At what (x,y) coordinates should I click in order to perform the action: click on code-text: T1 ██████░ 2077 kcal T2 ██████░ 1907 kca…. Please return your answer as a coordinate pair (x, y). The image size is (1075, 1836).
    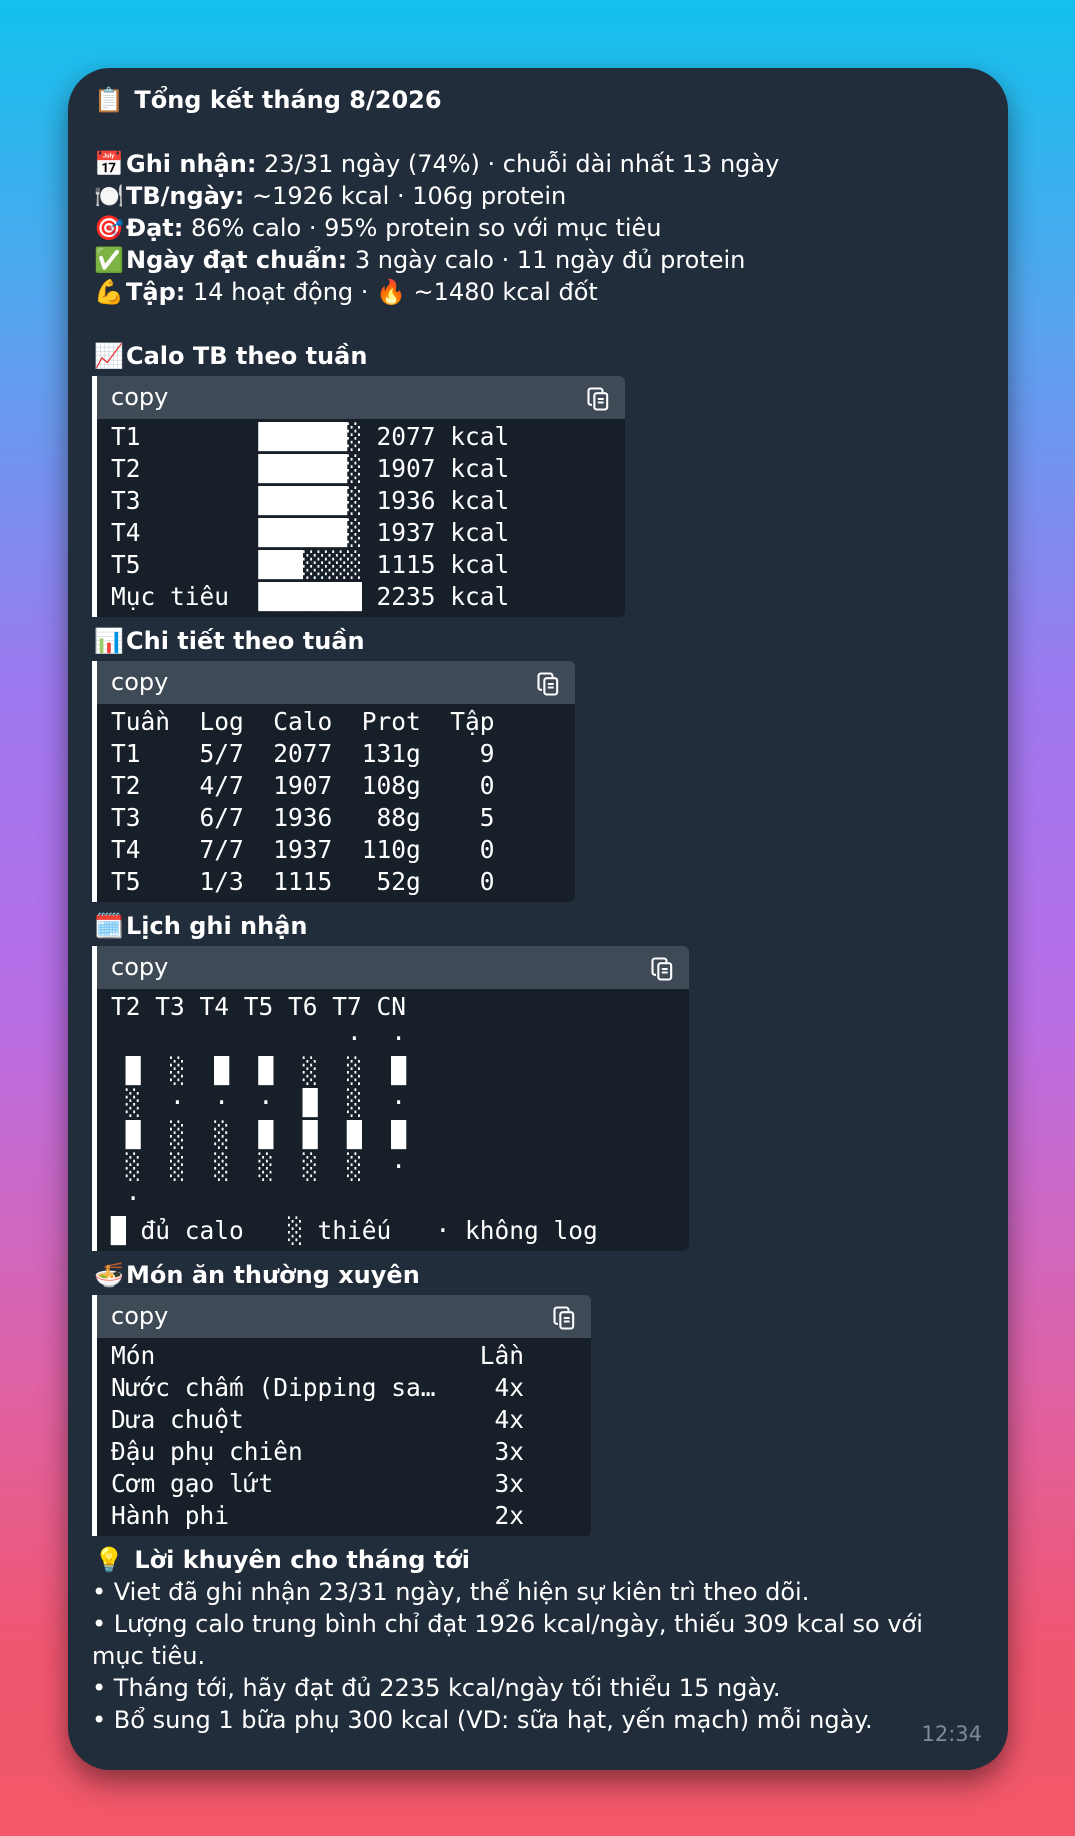
    Looking at the image, I should click on (310, 516).